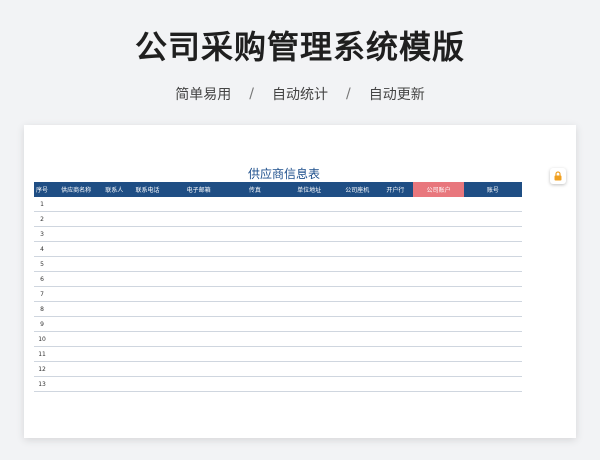  Describe the element at coordinates (42, 279) in the screenshot. I see `row-index-cell: 6` at that location.